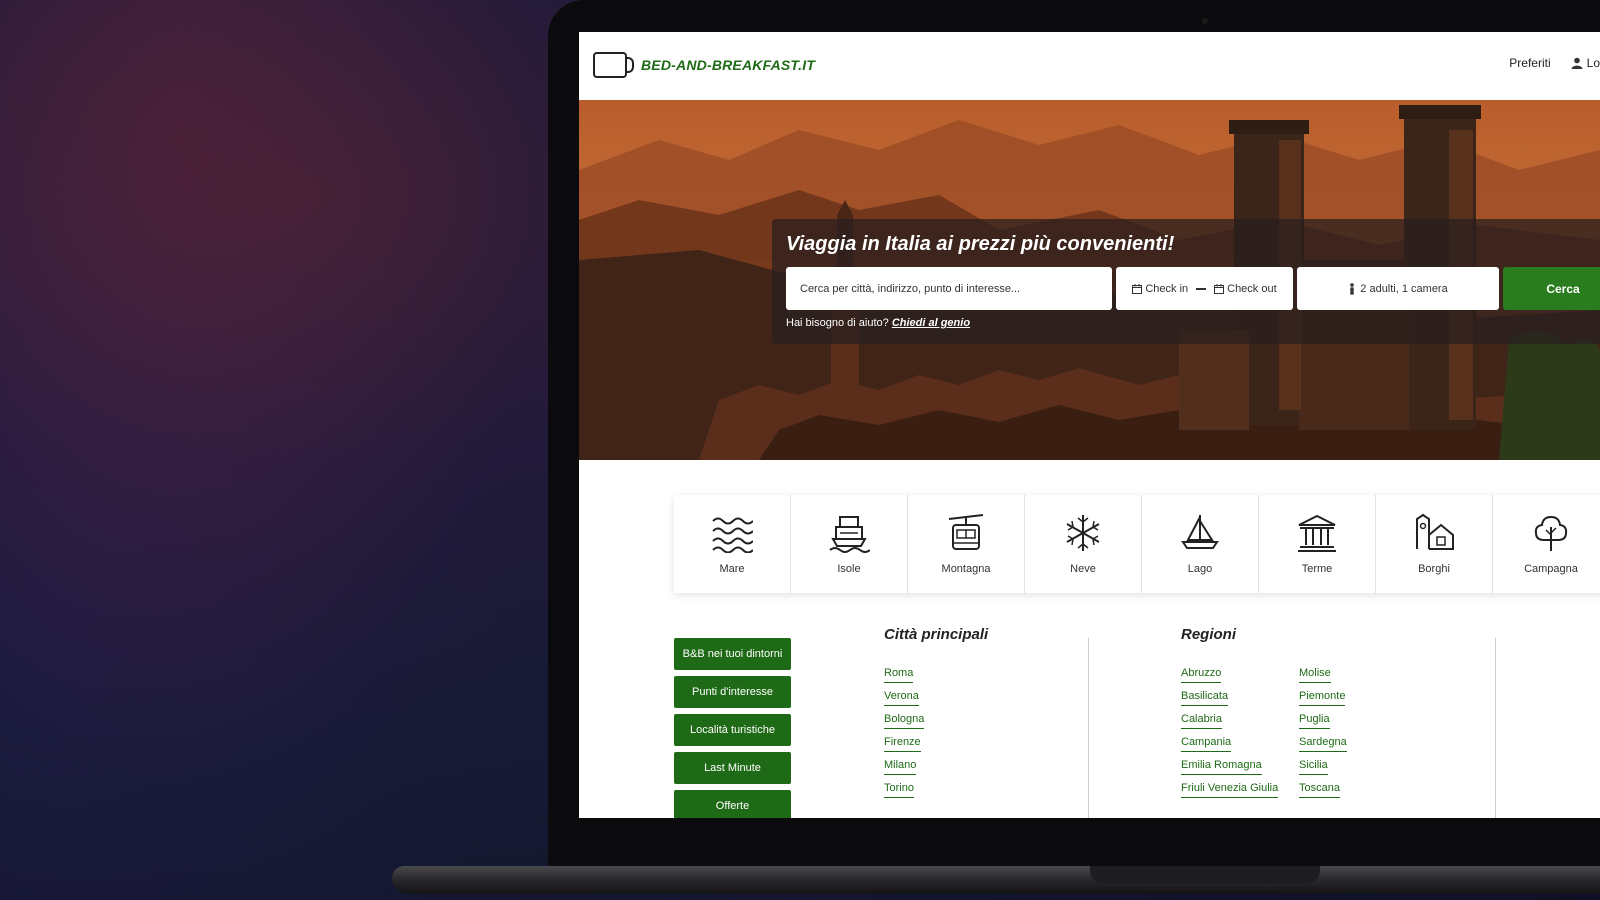 This screenshot has height=900, width=1600. I want to click on category-label: Terme, so click(1317, 569).